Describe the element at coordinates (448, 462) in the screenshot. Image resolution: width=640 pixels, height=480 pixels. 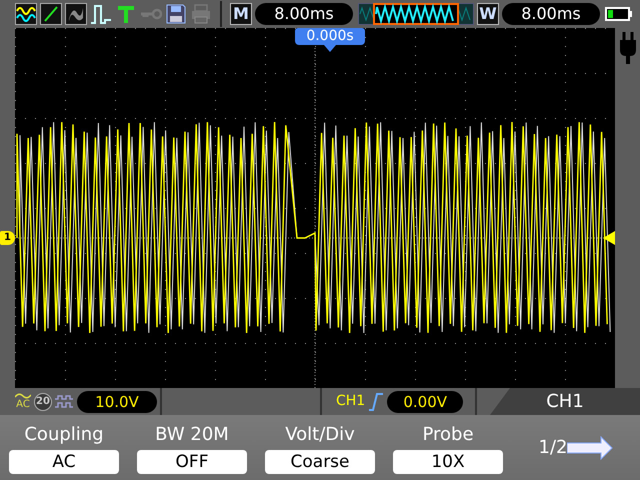
I see `menu-value: 10X` at that location.